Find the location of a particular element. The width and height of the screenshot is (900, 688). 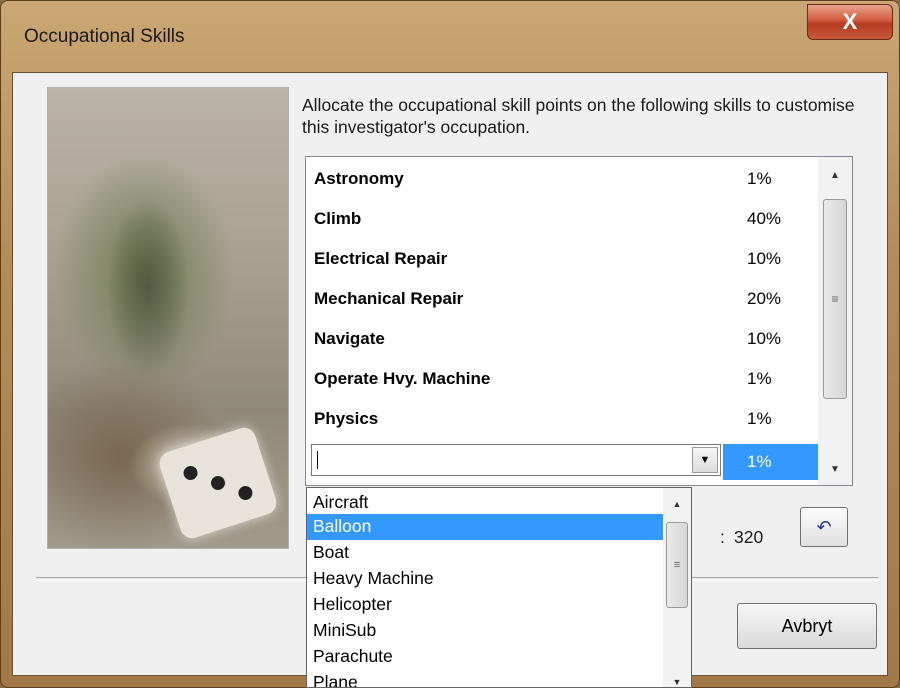

text-caret is located at coordinates (317, 460).